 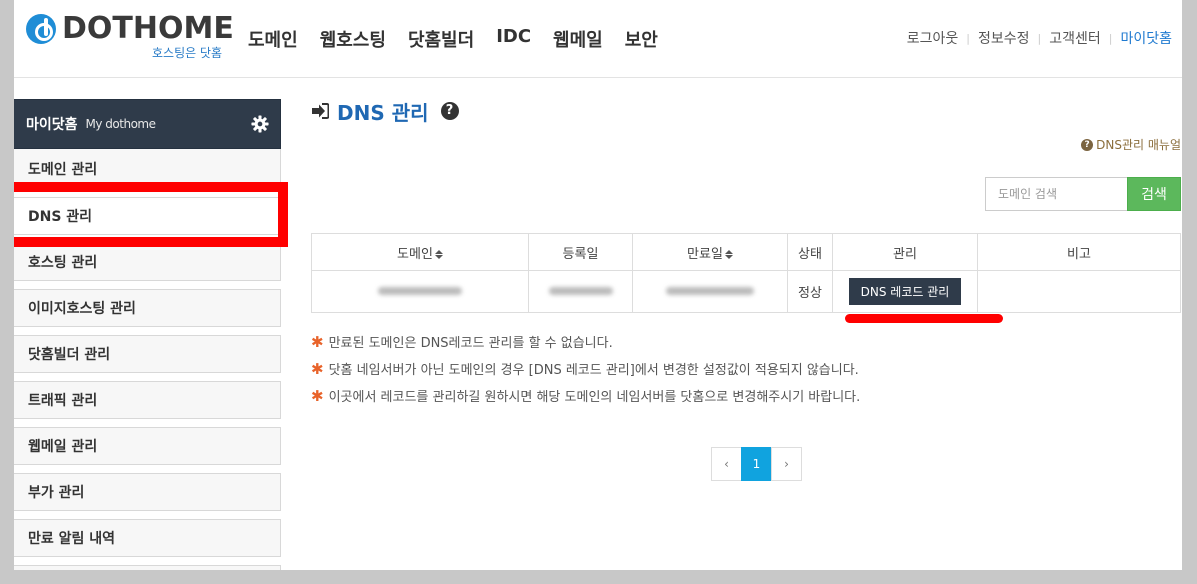 What do you see at coordinates (320, 111) in the screenshot?
I see `sign-in-icon` at bounding box center [320, 111].